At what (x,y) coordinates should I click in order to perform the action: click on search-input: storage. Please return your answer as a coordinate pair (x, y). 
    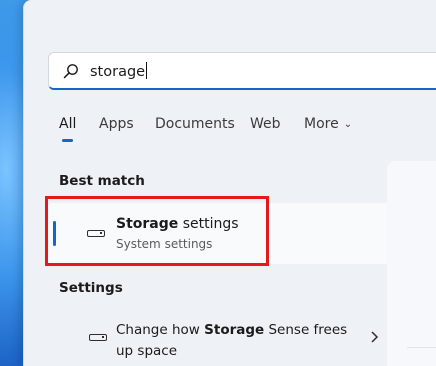
    Looking at the image, I should click on (242, 71).